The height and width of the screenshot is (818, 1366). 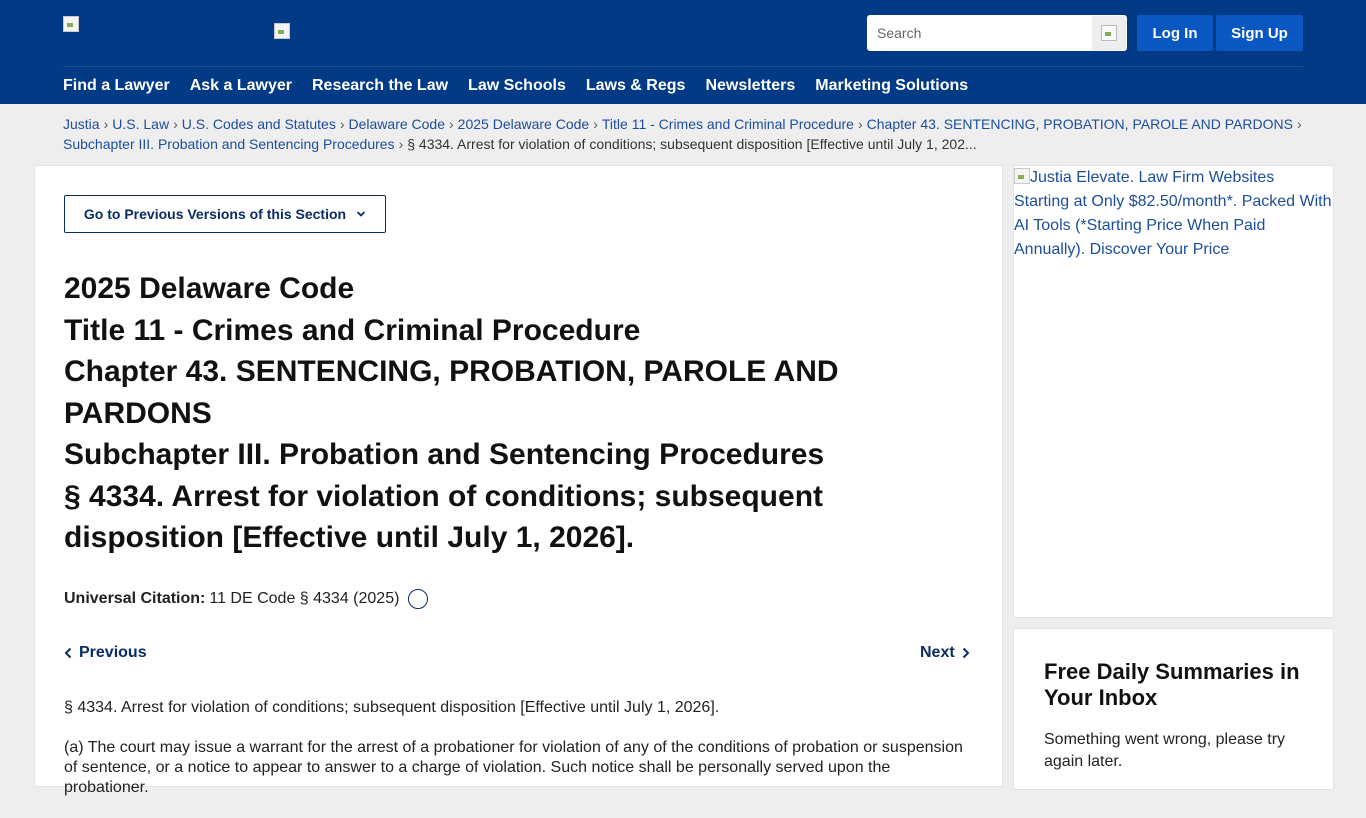 I want to click on previous-section-link: Previous, so click(x=105, y=653).